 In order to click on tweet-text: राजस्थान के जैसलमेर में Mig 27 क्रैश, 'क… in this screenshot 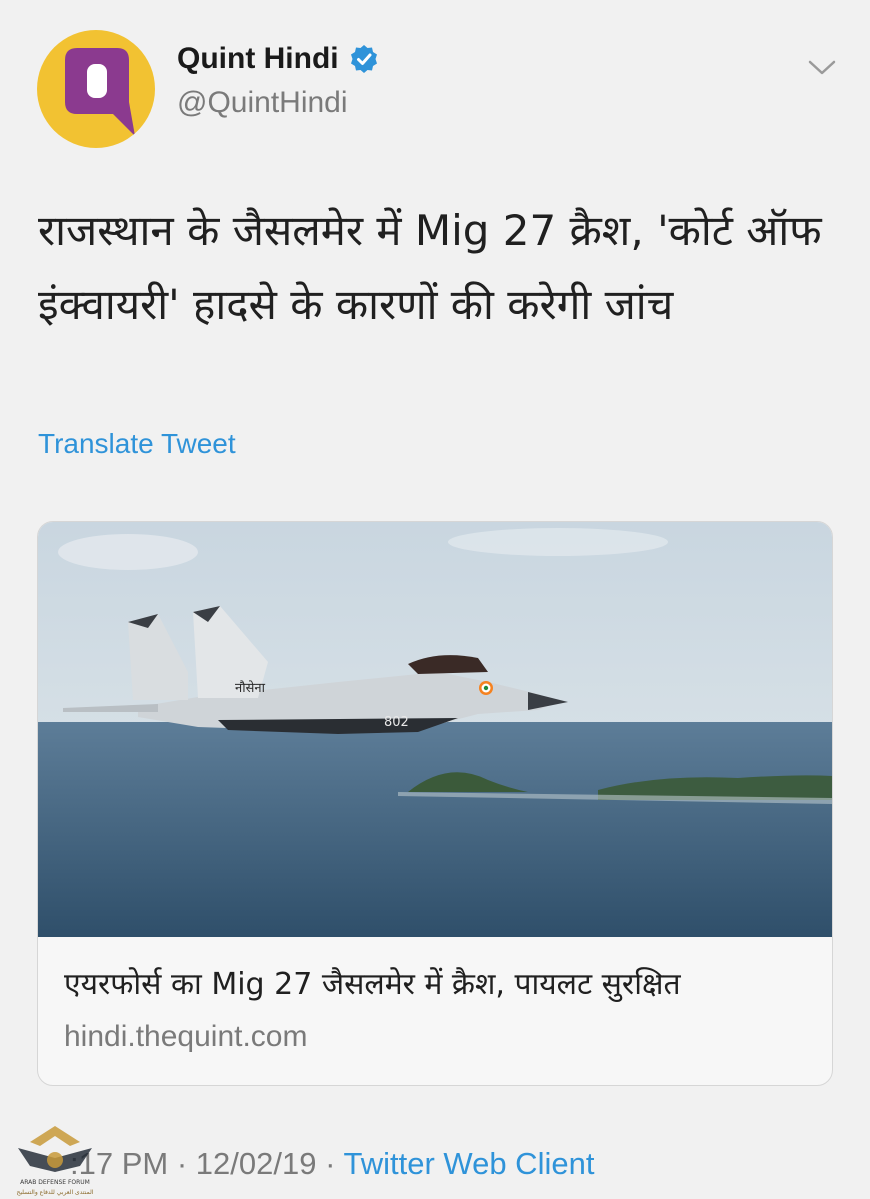, I will do `click(430, 267)`.